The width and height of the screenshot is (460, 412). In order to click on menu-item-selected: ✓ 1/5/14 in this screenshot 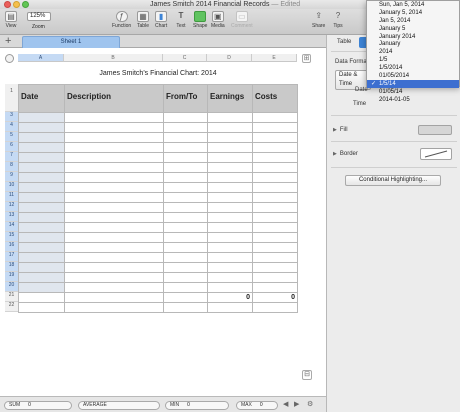, I will do `click(413, 83)`.